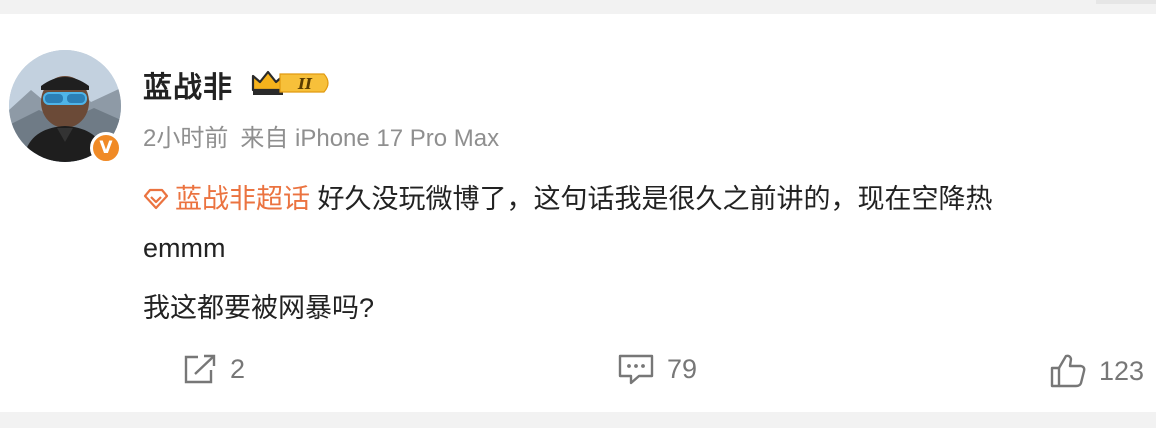 The height and width of the screenshot is (428, 1156). I want to click on repost-button: 2, so click(213, 369).